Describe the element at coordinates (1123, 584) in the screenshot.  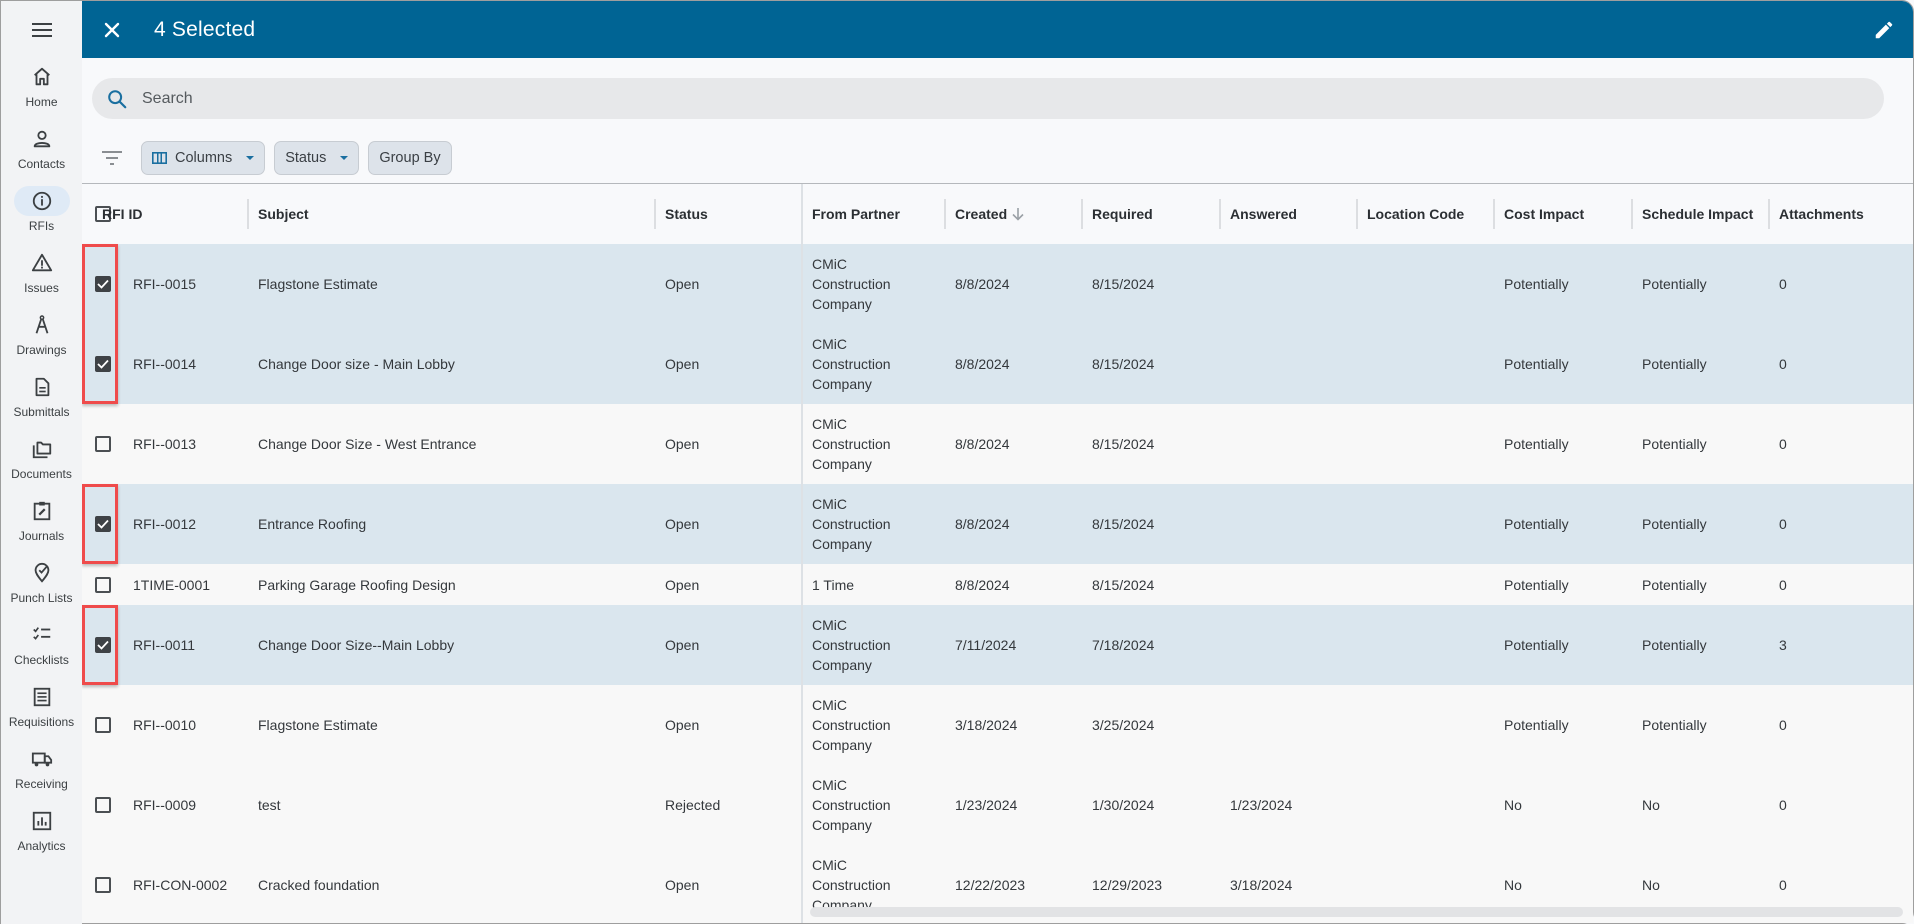
I see `cell-required: 8/15/2024` at that location.